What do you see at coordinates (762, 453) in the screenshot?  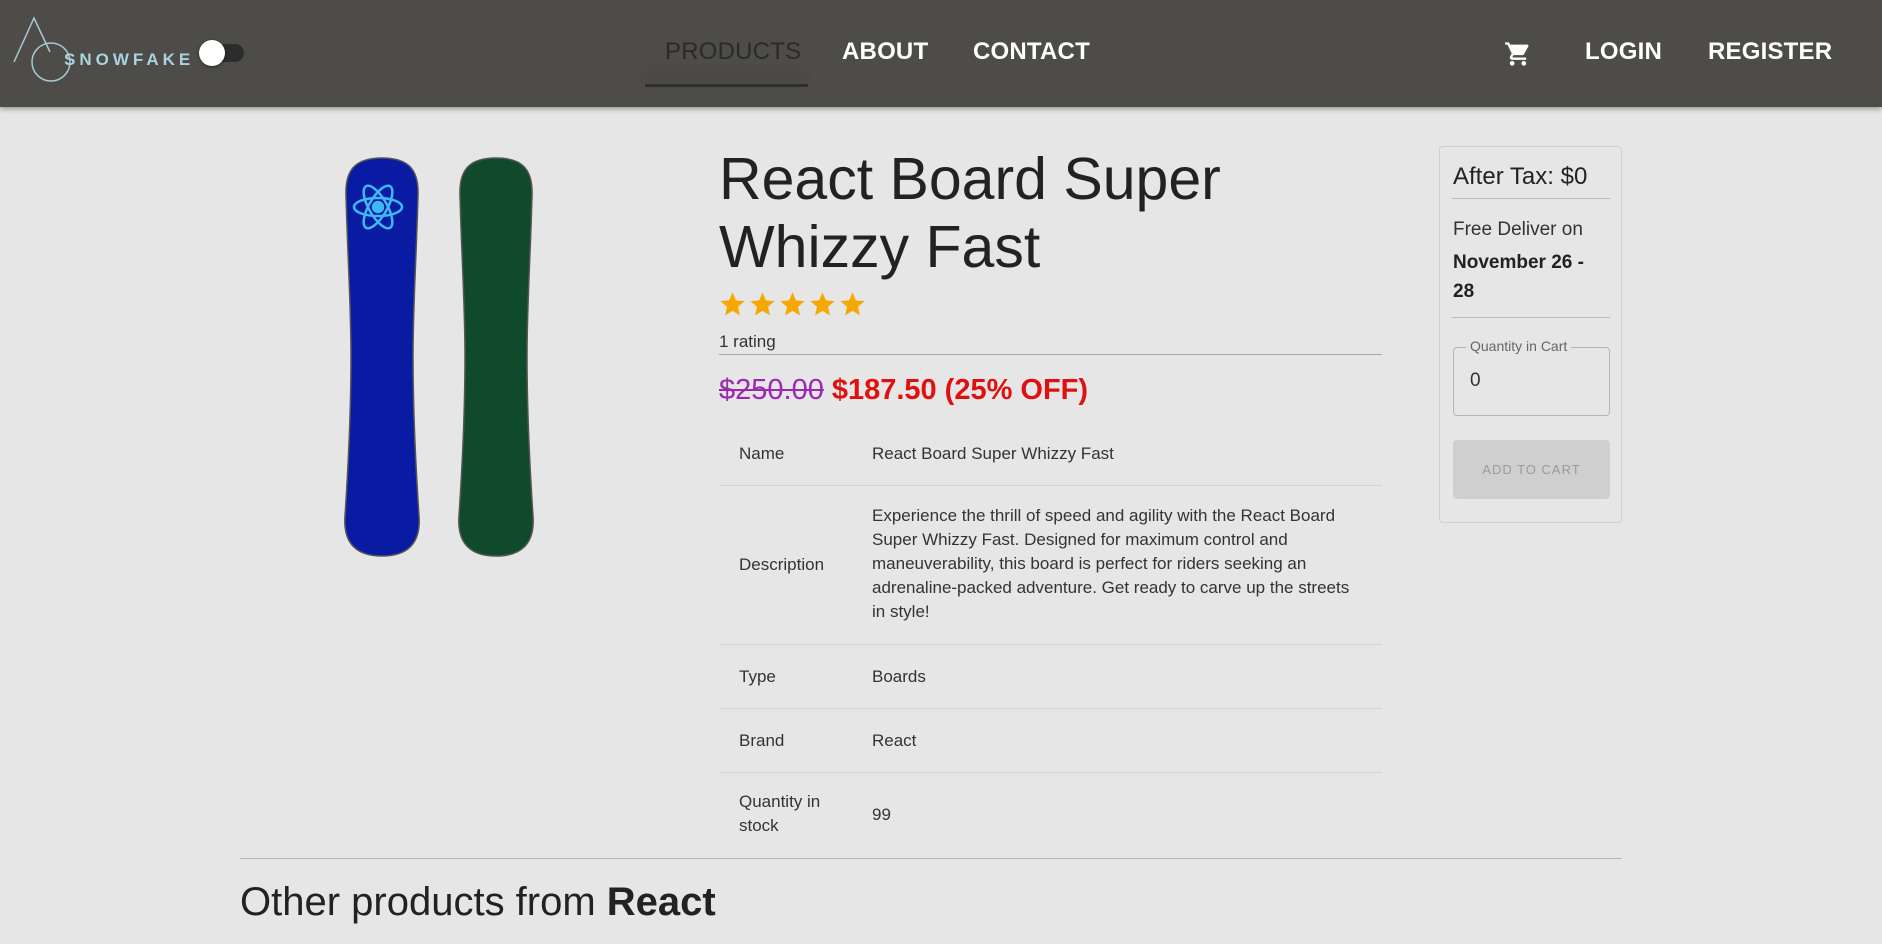 I see `row-label: Name` at bounding box center [762, 453].